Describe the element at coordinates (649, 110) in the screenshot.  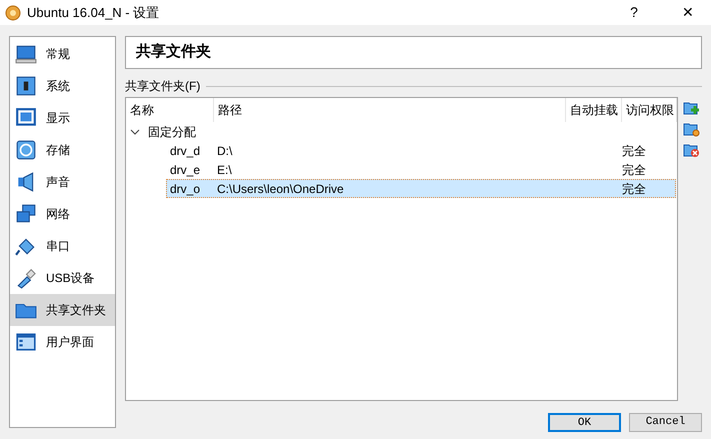
I see `column-header: 访问权限` at that location.